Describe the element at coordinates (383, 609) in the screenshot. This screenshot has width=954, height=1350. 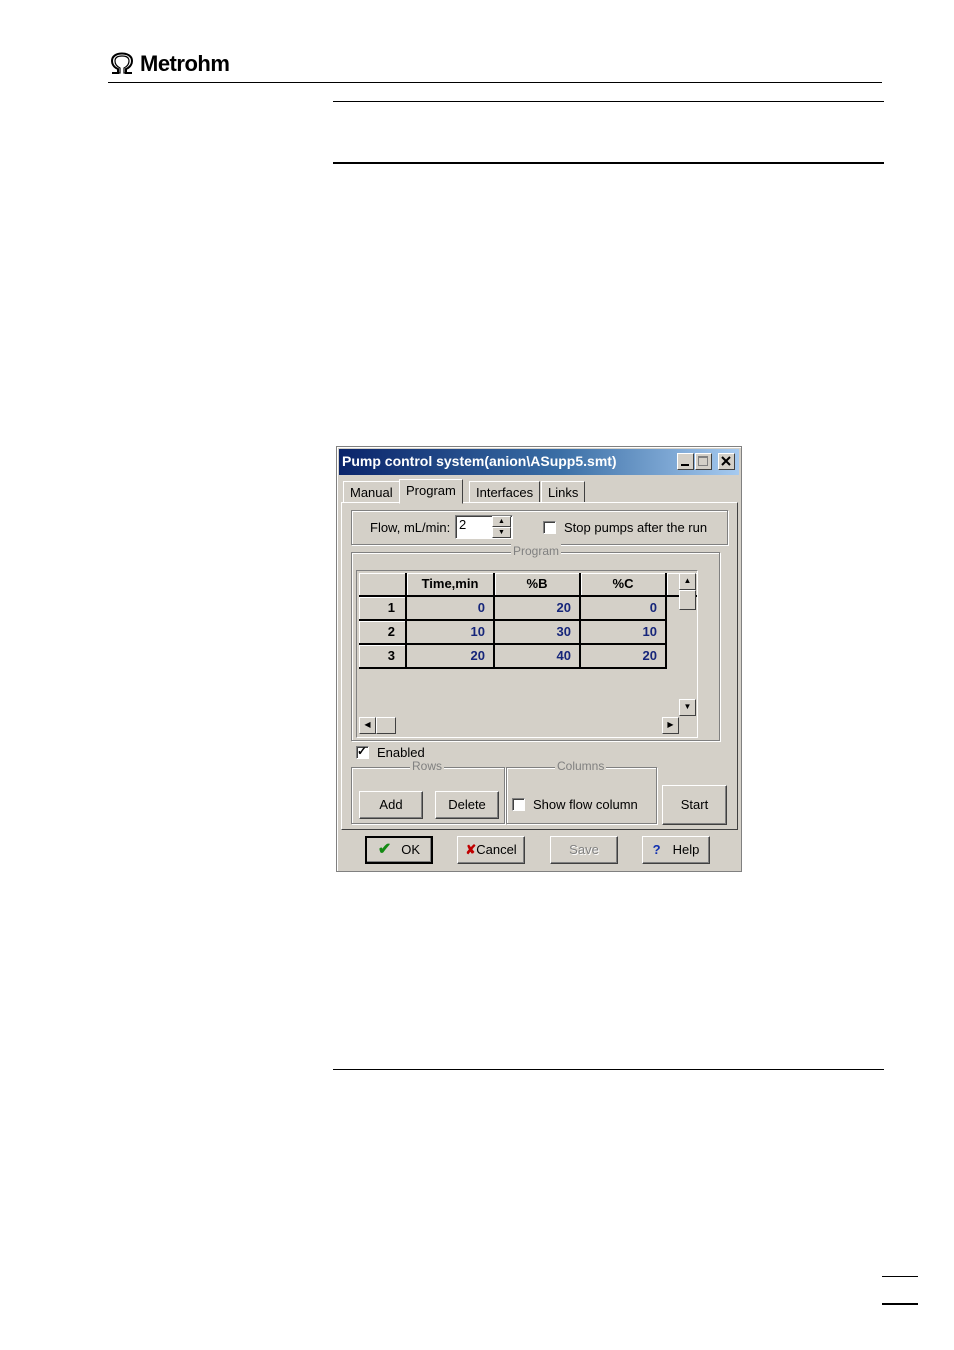
I see `row-header: 1` at that location.